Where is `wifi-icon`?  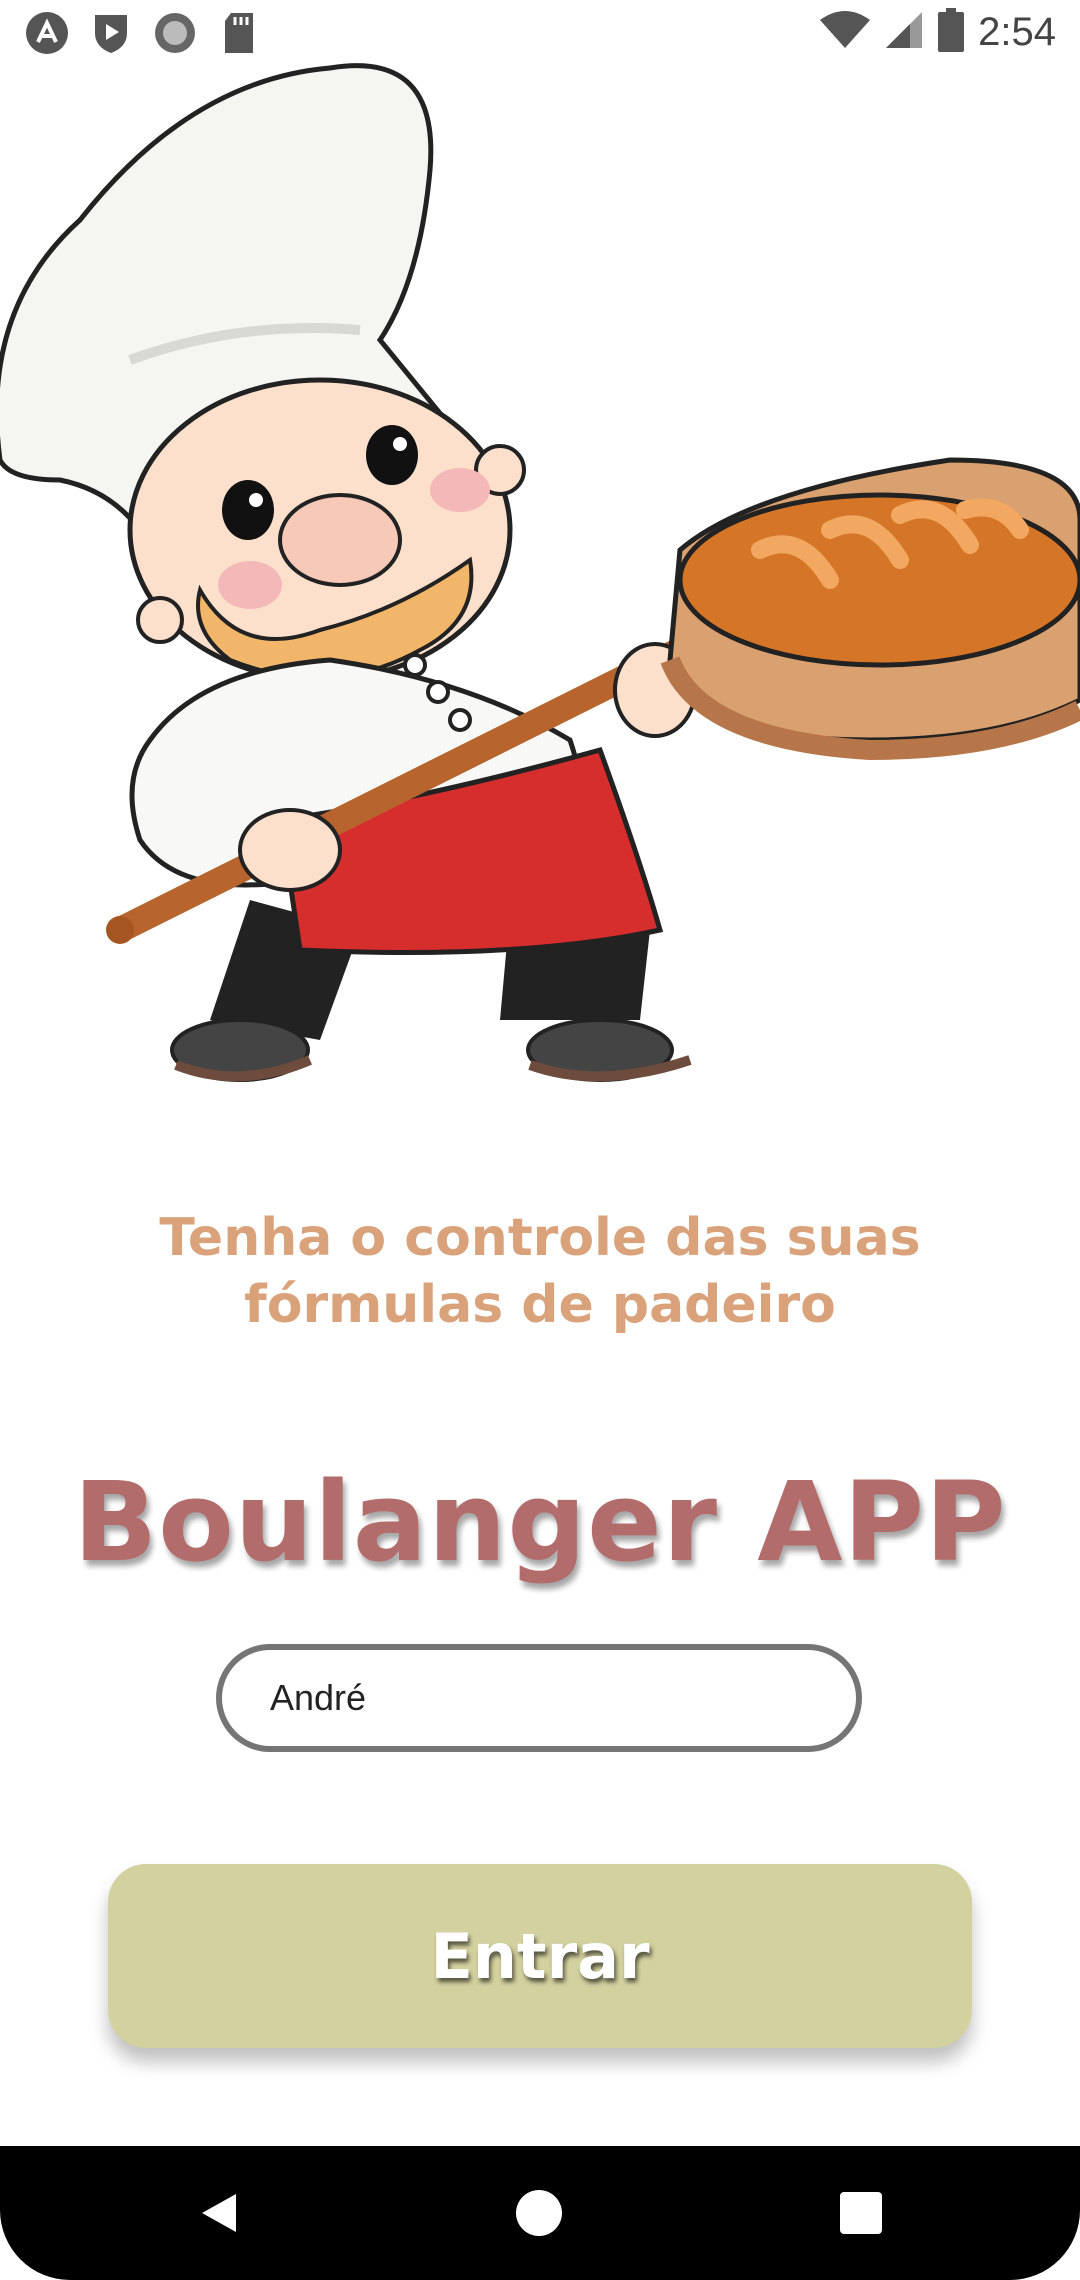
wifi-icon is located at coordinates (845, 32).